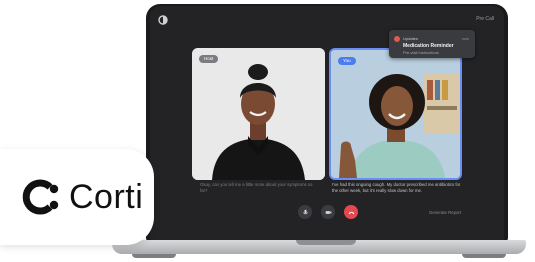  I want to click on camera-button, so click(328, 212).